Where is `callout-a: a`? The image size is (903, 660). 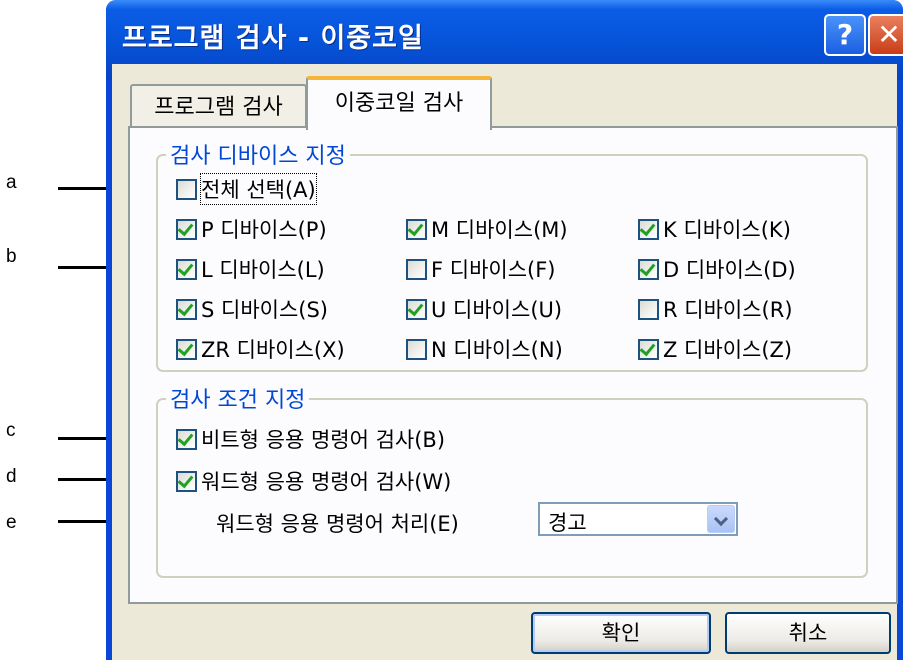 callout-a: a is located at coordinates (11, 182).